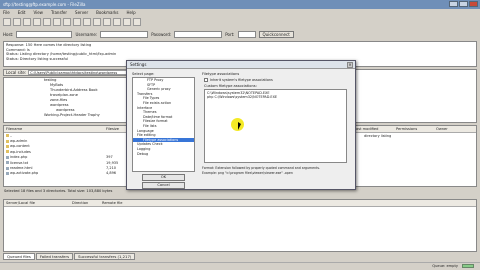  I want to click on search-icon, so click(137, 22).